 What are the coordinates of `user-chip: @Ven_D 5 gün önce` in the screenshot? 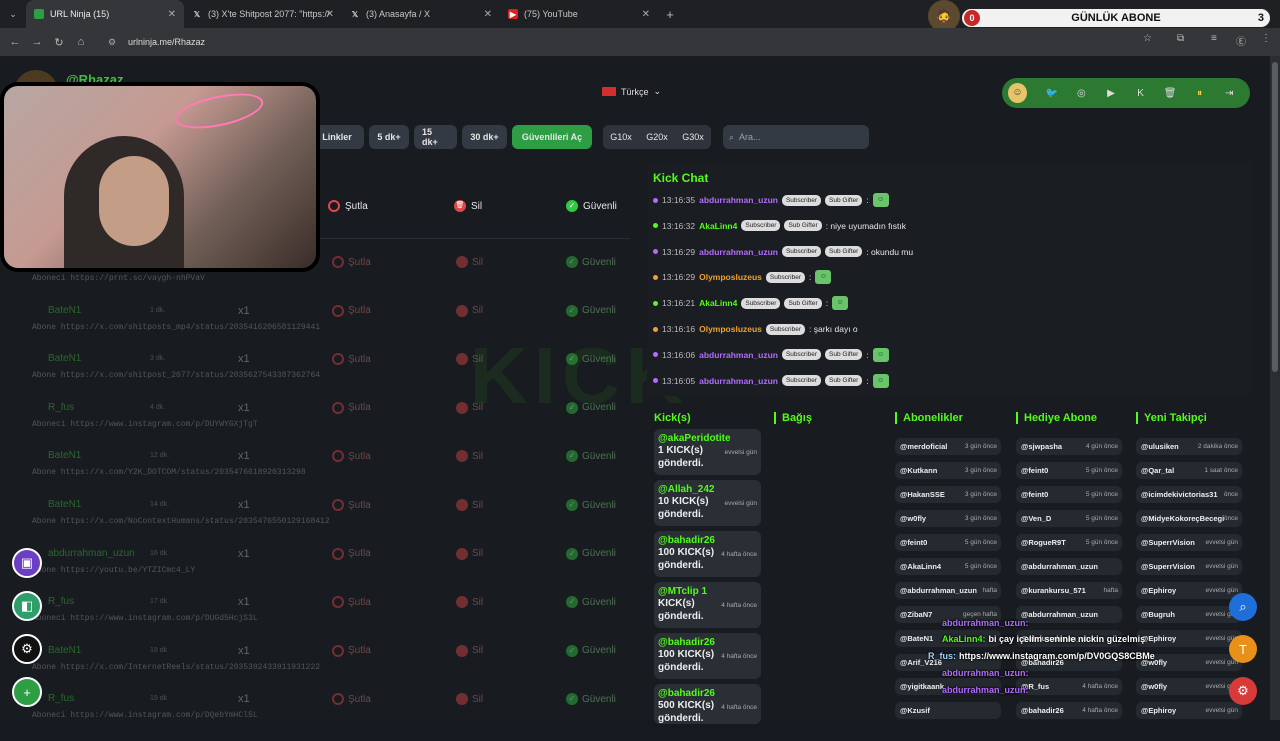 It's located at (1069, 518).